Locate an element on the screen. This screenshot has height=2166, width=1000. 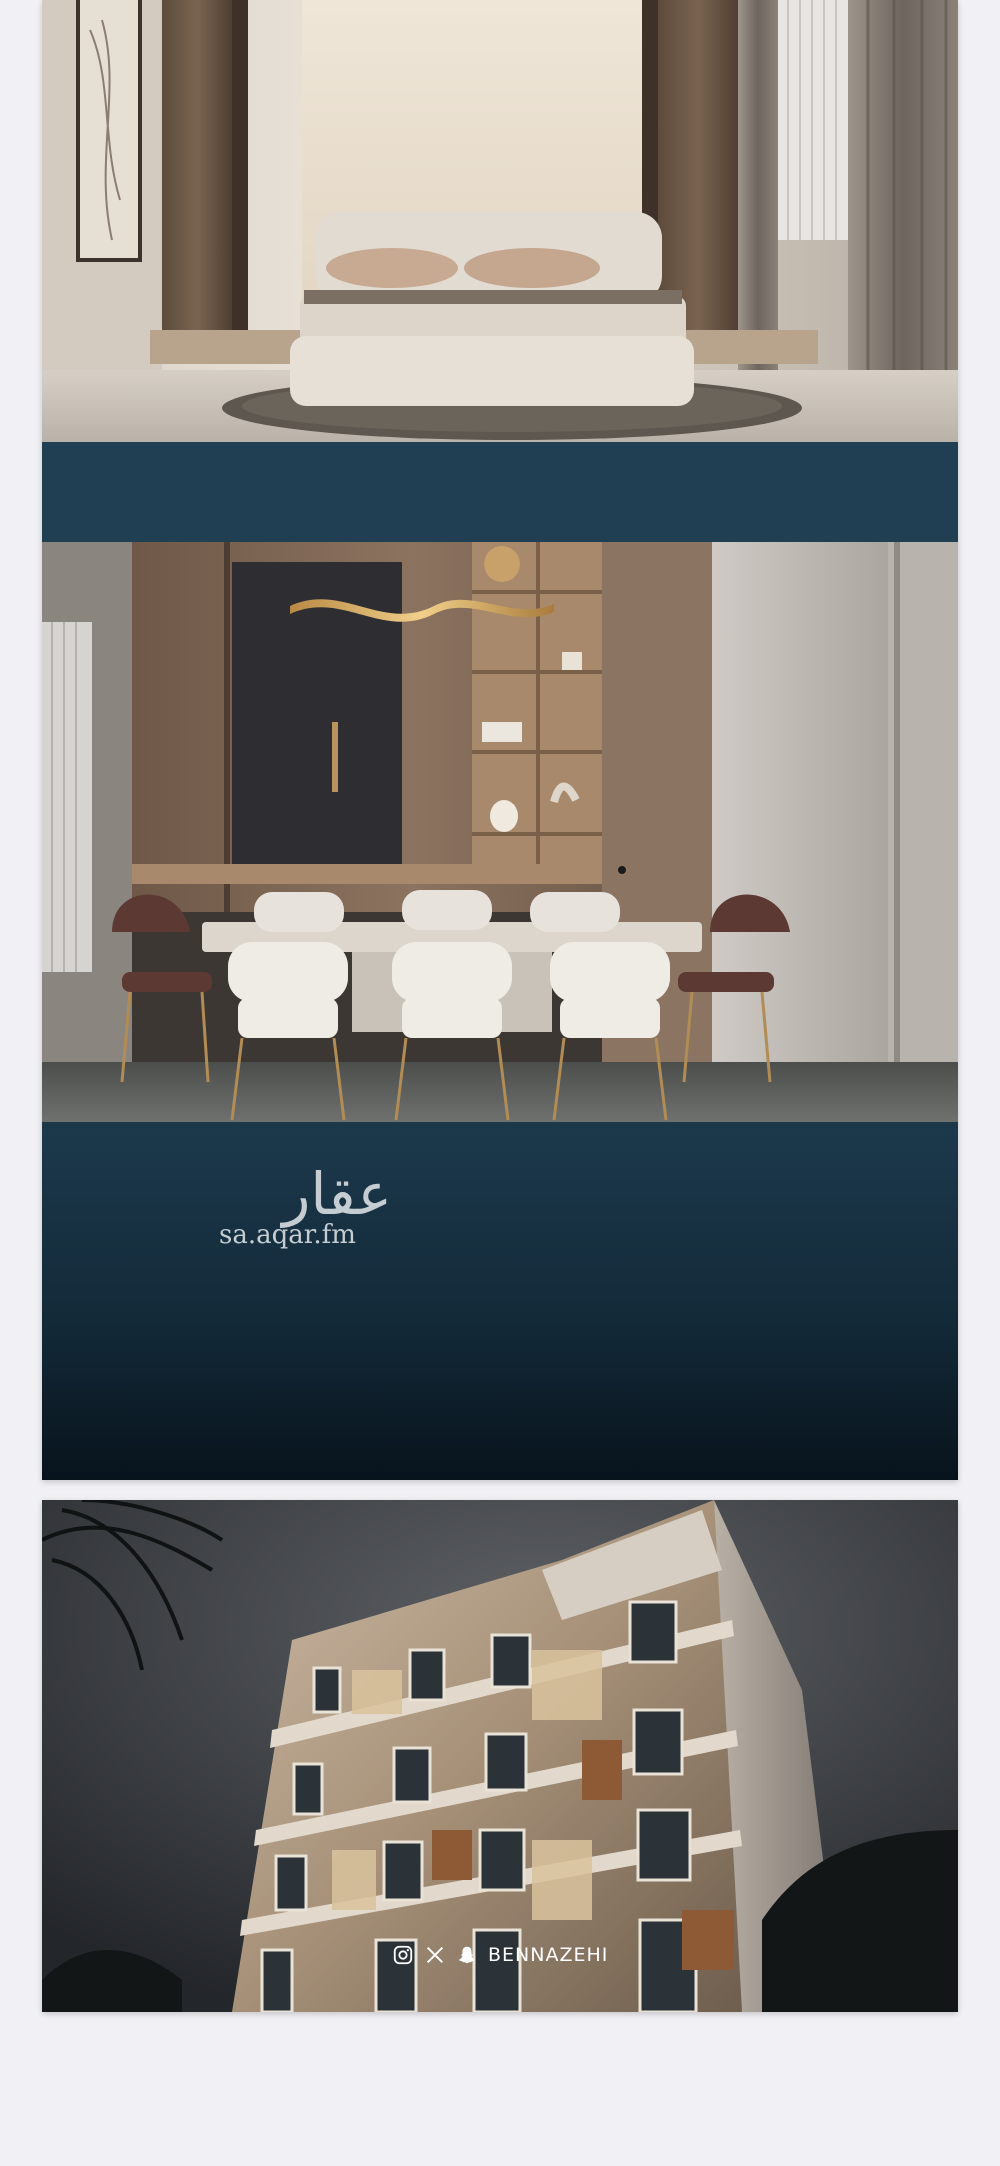
aqar-watermark-logo: عقار sa.aqar.fm is located at coordinates (292, 1207).